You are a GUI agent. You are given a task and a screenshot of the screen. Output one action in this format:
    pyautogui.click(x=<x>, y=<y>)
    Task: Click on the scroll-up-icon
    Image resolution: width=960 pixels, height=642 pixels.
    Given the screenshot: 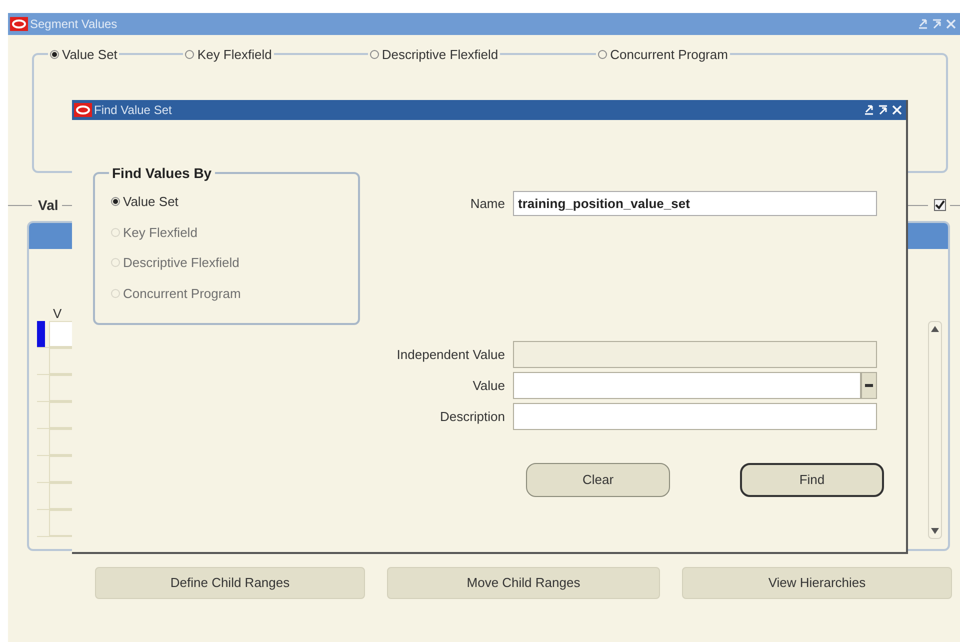 What is the action you would take?
    pyautogui.click(x=935, y=329)
    